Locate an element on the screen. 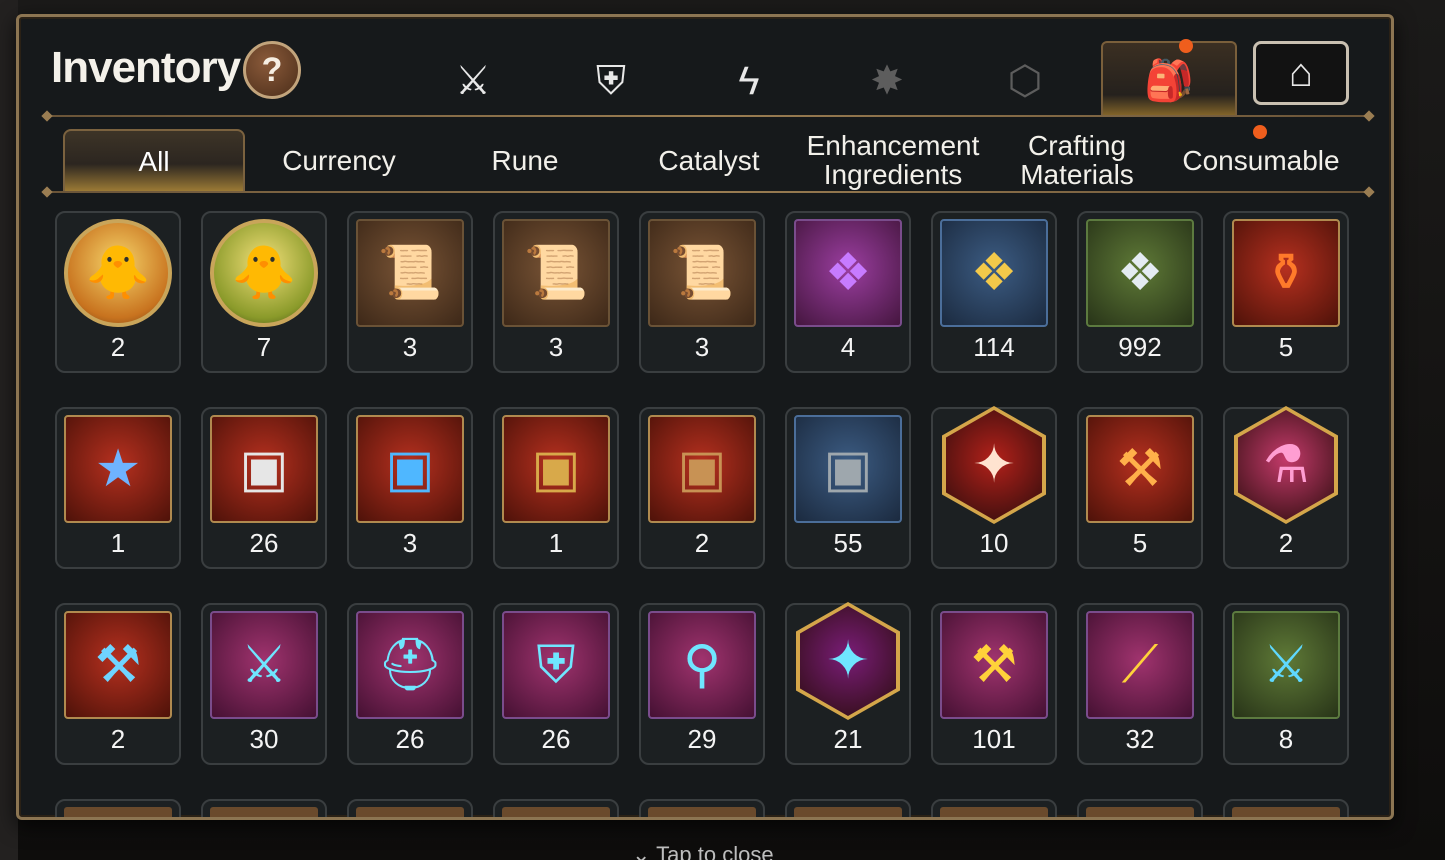 This screenshot has height=860, width=1445. inventory-slot: ⚱ 5 is located at coordinates (1286, 292).